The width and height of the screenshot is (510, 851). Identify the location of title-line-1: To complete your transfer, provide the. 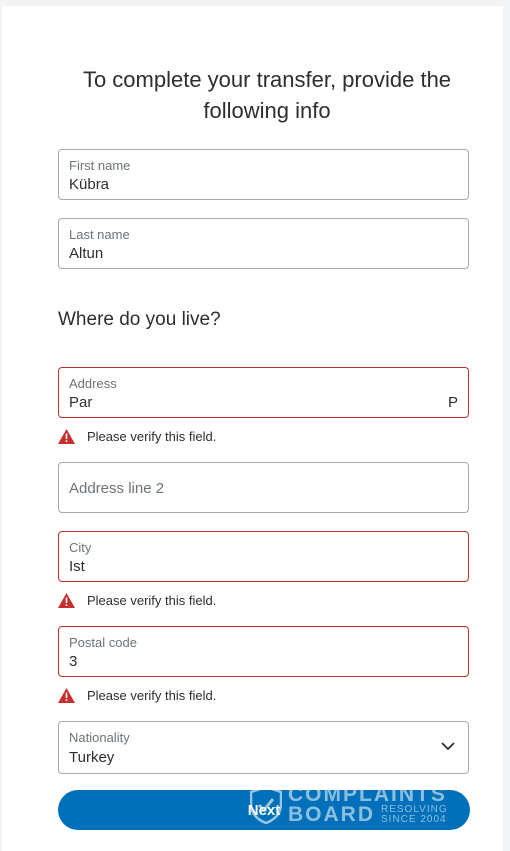
(267, 79).